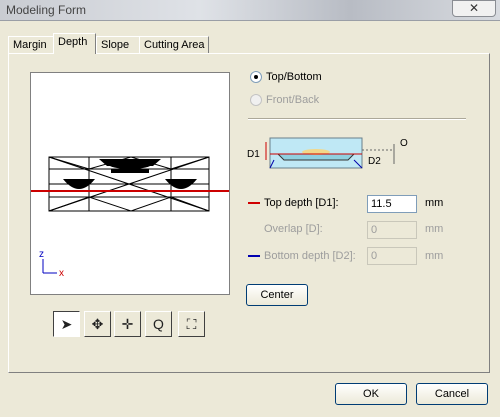 This screenshot has width=500, height=417. I want to click on top-bottom-label: Top/Bottom, so click(294, 77).